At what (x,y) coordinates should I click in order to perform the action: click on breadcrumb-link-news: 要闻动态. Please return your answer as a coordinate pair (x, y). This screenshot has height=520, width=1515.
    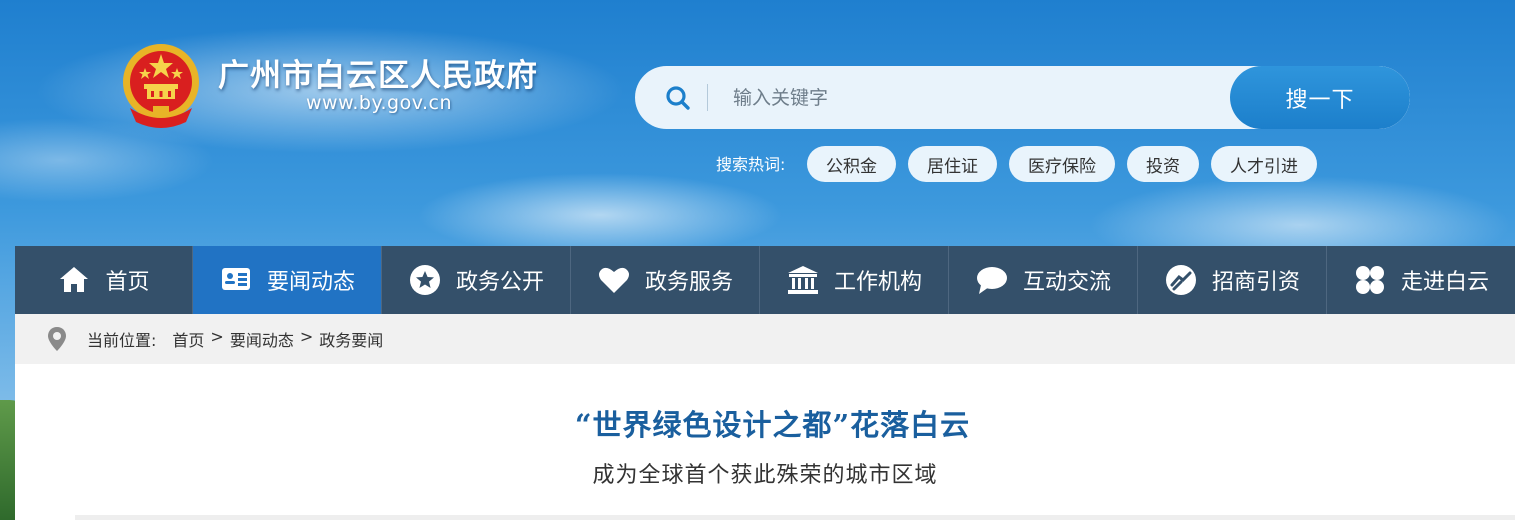
    Looking at the image, I should click on (262, 339).